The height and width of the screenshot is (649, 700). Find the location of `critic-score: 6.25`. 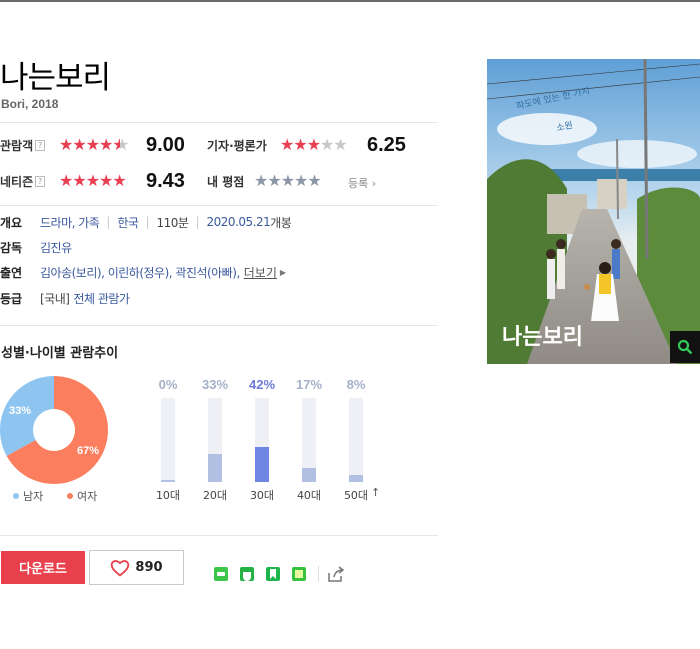

critic-score: 6.25 is located at coordinates (386, 145).